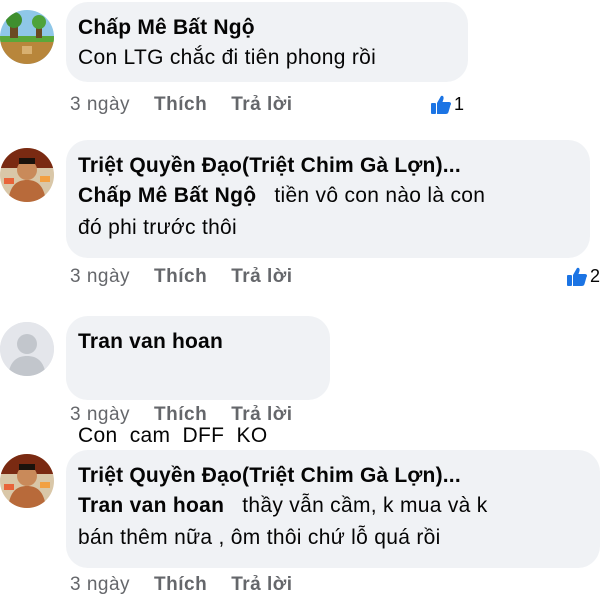 The image size is (600, 600). Describe the element at coordinates (459, 104) in the screenshot. I see `reaction-count-value: 1` at that location.